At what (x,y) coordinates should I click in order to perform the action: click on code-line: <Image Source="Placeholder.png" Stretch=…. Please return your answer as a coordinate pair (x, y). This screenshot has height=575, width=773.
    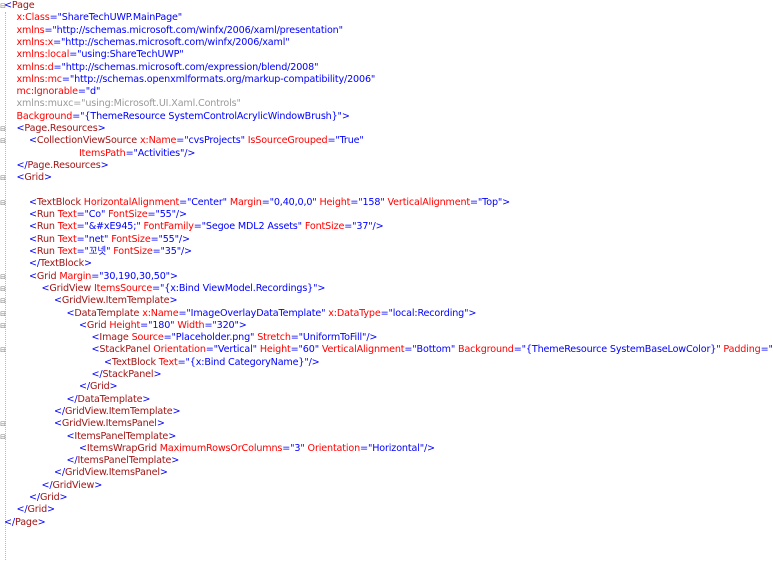
    Looking at the image, I should click on (386, 338).